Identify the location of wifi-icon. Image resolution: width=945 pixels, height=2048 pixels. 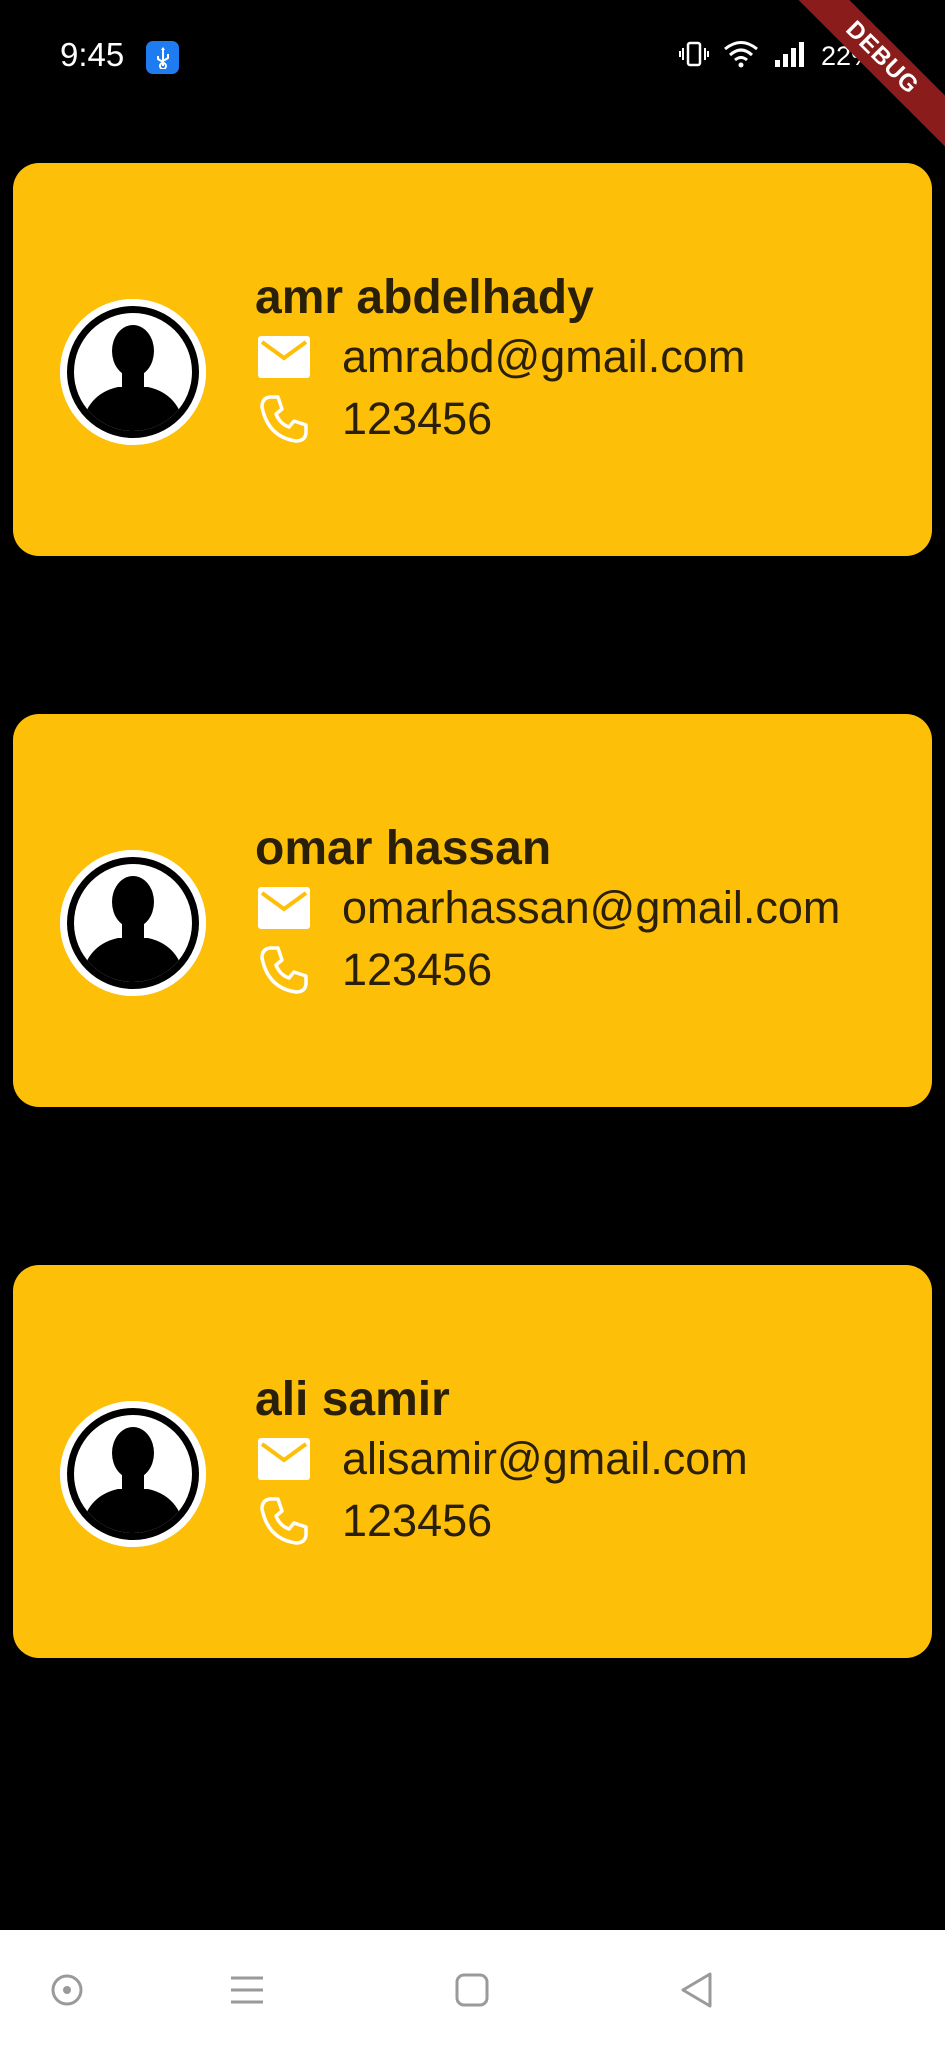
(741, 56).